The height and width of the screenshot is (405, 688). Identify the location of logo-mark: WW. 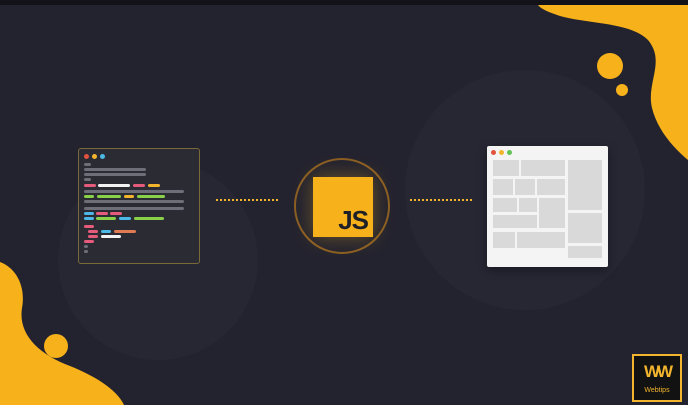
(658, 371).